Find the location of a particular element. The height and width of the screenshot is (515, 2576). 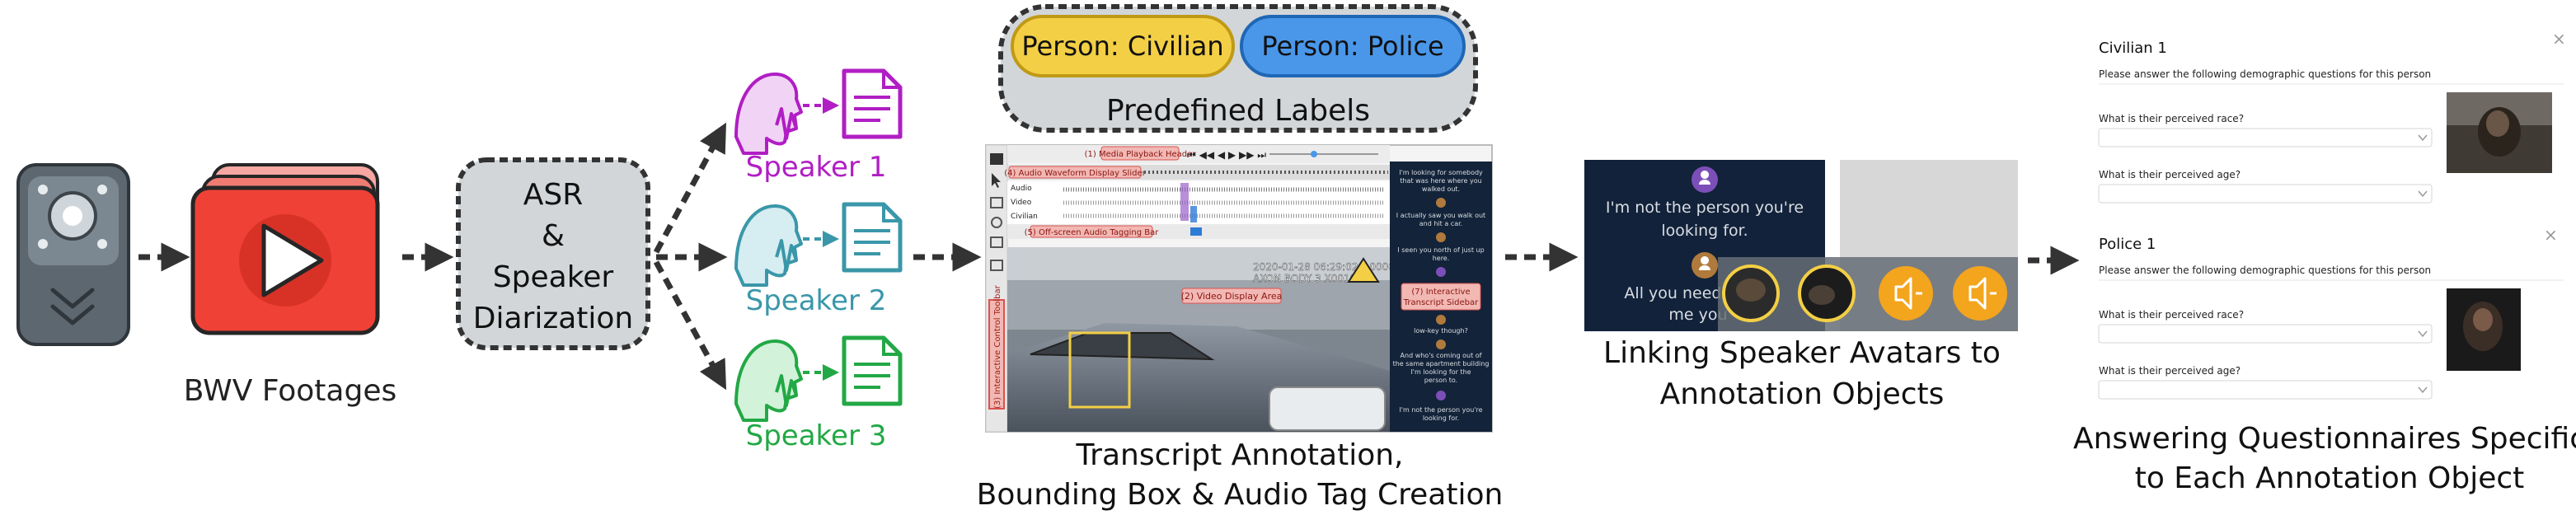

linking-caption-line-2: Annotation Objects is located at coordinates (1803, 394).